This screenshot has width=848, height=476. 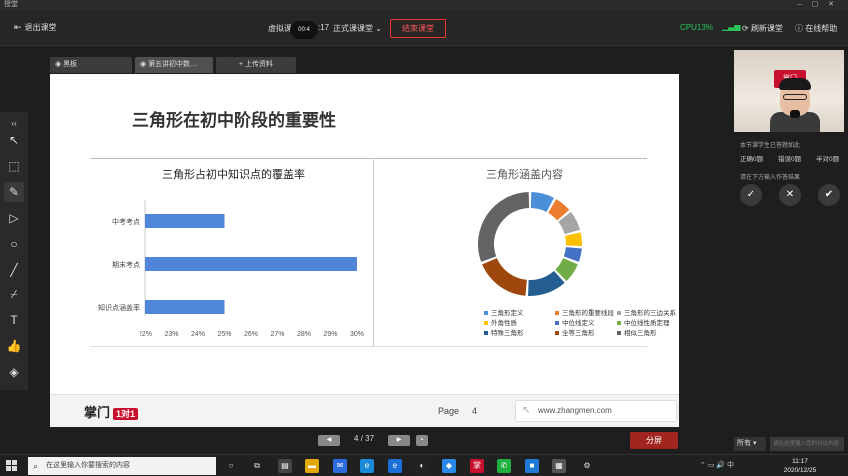 What do you see at coordinates (12, 466) in the screenshot?
I see `windows-start-icon` at bounding box center [12, 466].